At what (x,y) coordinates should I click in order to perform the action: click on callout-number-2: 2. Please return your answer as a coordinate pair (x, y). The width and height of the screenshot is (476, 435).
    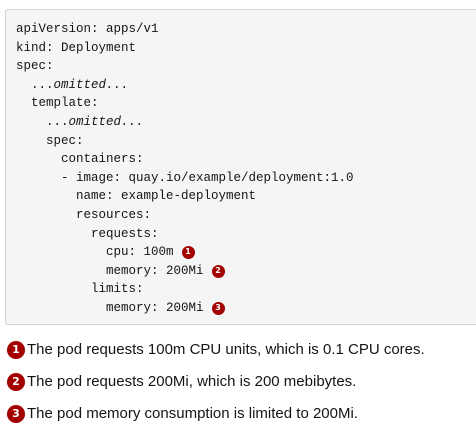
    Looking at the image, I should click on (16, 381).